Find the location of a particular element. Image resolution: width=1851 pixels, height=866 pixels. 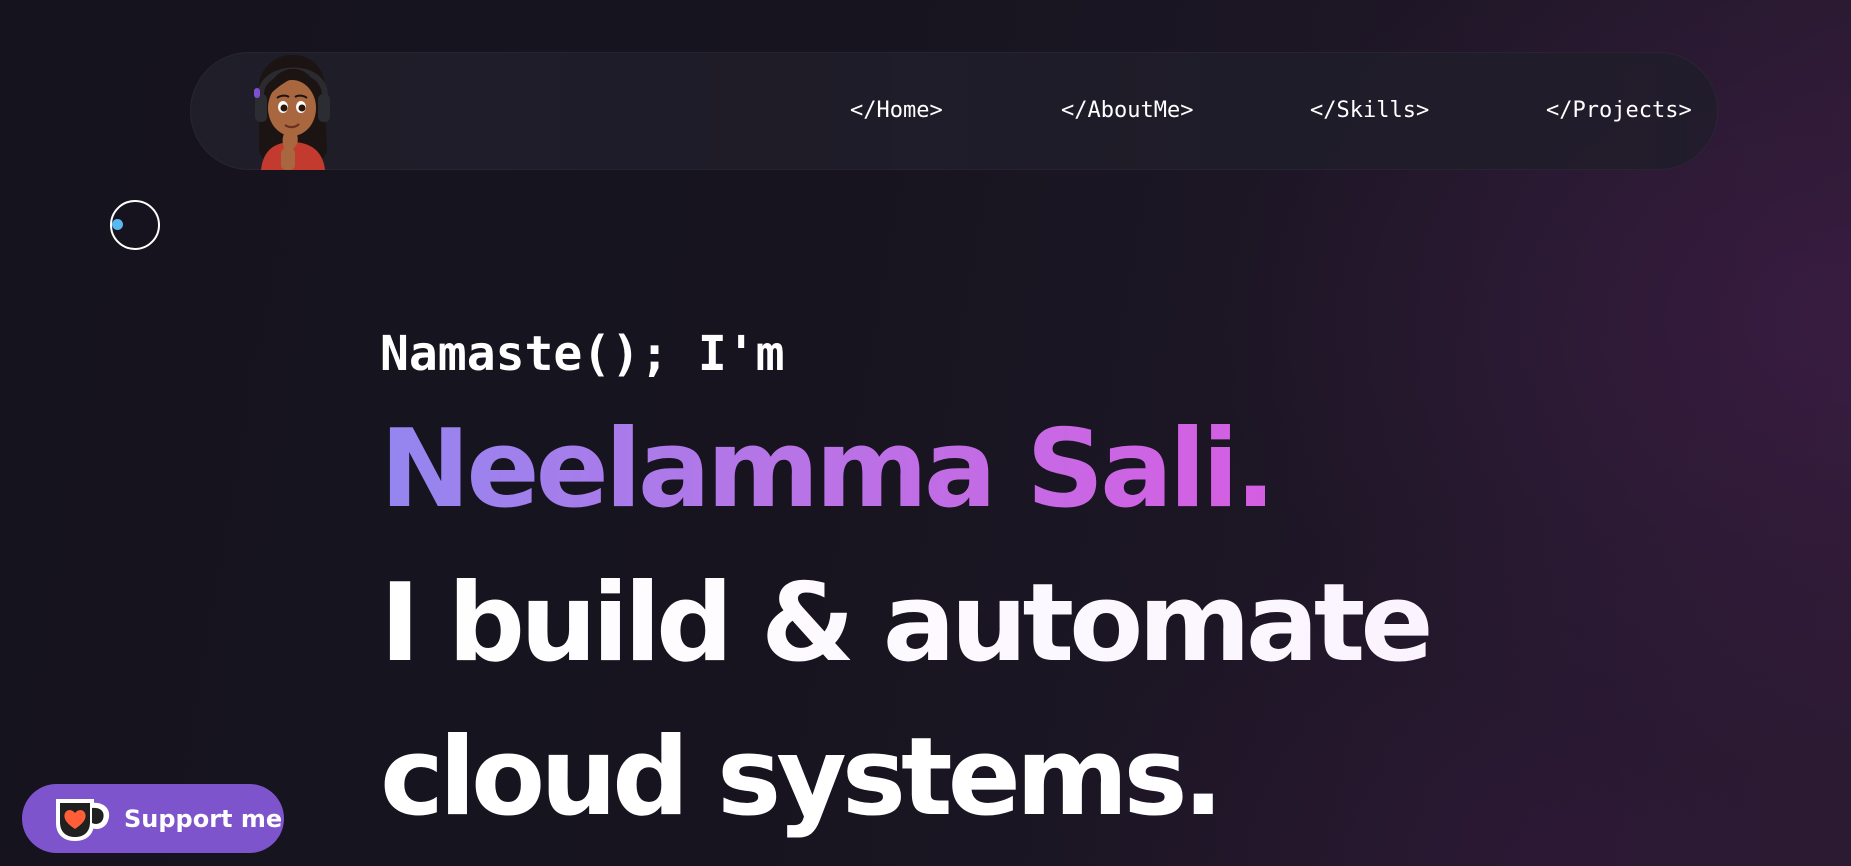

navbar is located at coordinates (954, 111).